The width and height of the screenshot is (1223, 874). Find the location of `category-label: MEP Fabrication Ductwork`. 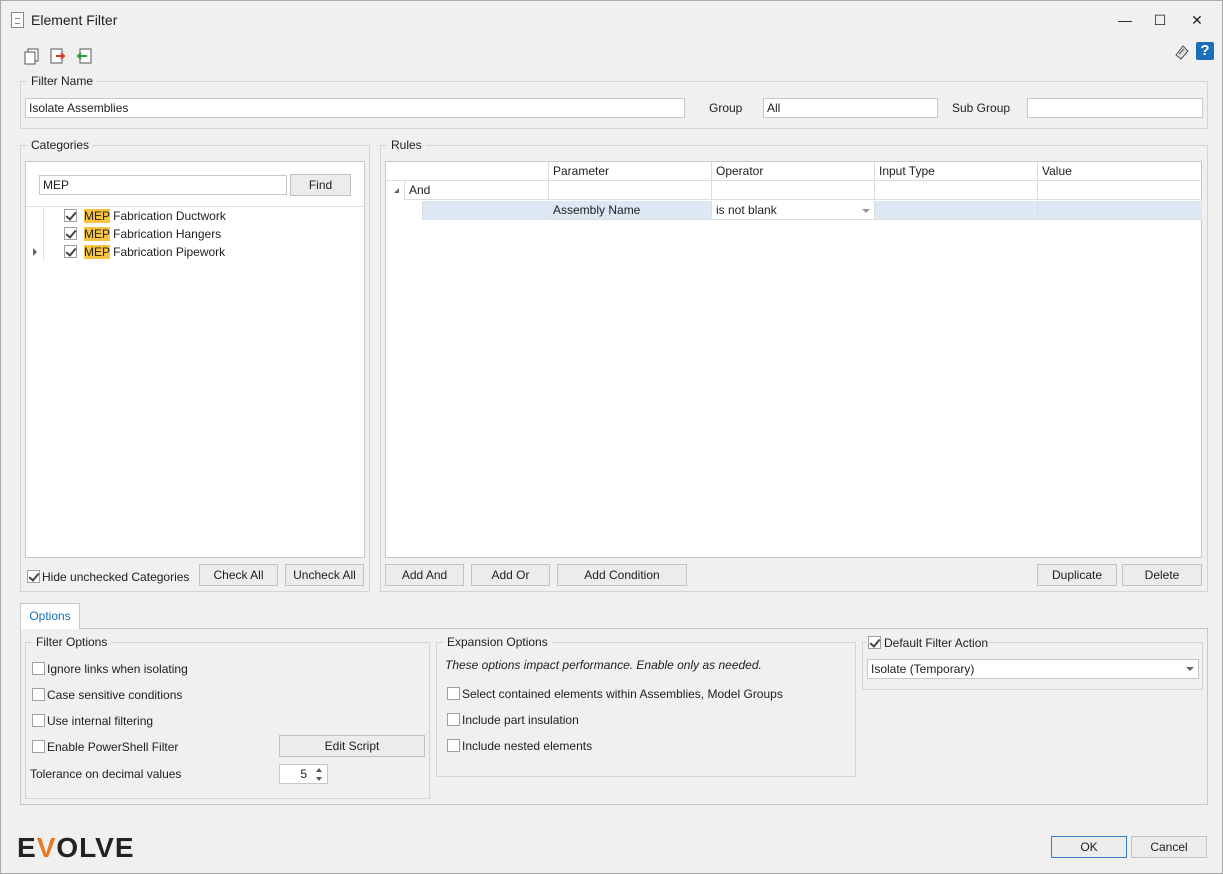

category-label: MEP Fabrication Ductwork is located at coordinates (155, 216).